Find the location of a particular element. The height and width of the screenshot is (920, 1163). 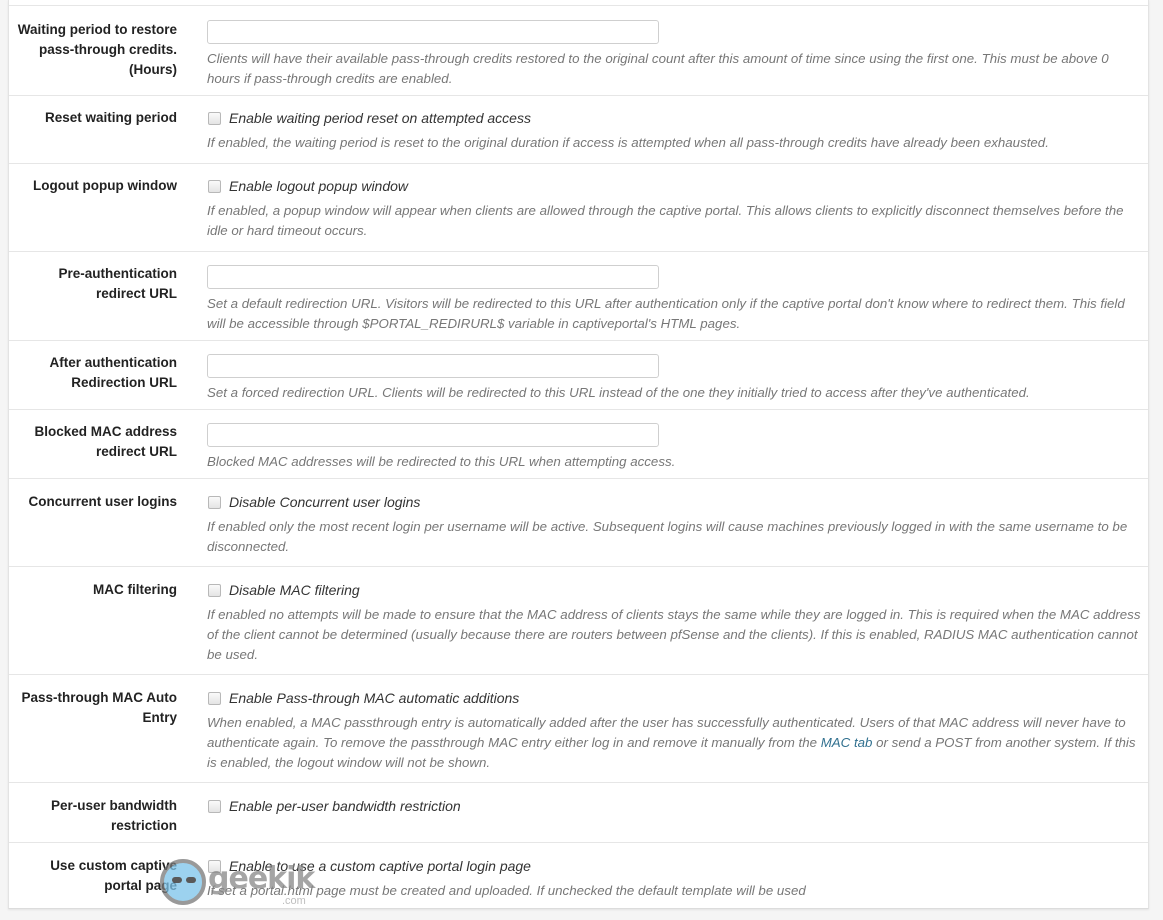

mac-filtering-label: MAC filtering is located at coordinates (135, 589).